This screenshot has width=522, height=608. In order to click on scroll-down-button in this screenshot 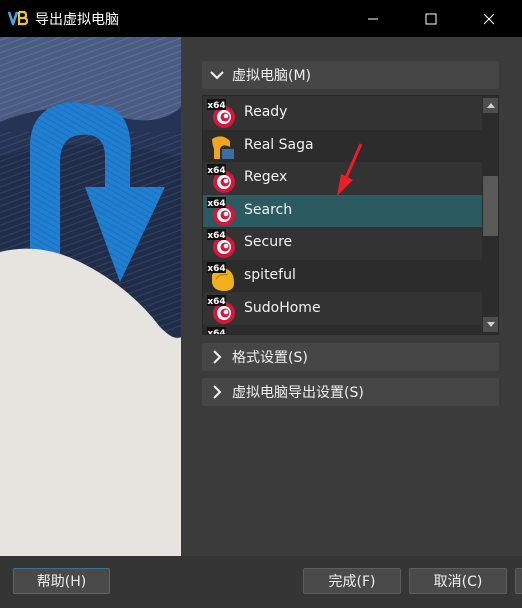, I will do `click(490, 324)`.